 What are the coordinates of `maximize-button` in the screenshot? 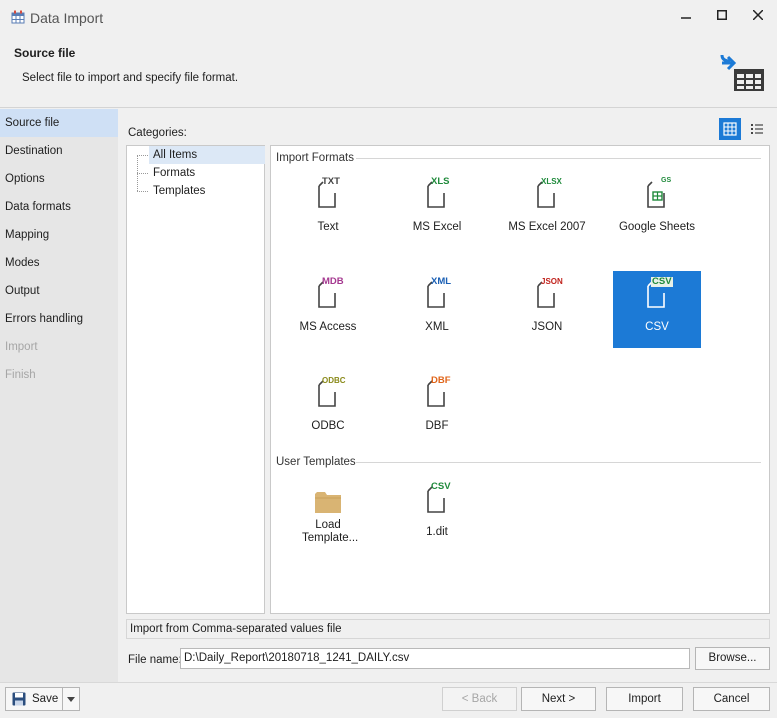 It's located at (722, 15).